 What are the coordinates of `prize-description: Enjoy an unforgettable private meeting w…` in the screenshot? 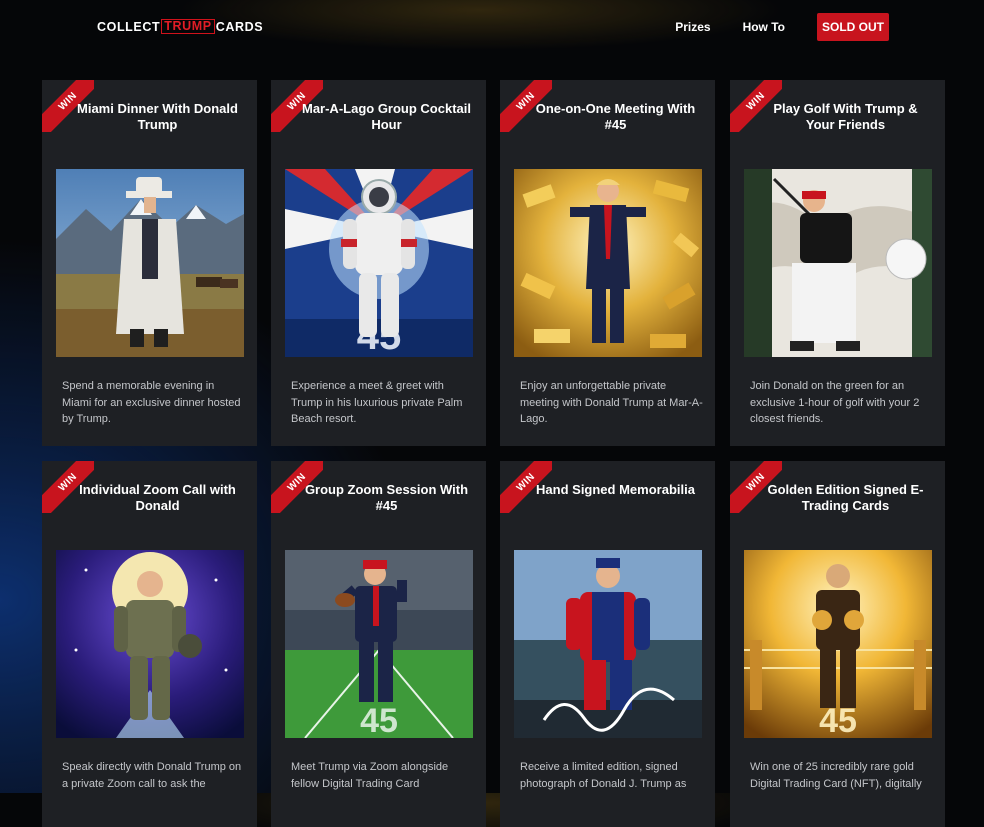 It's located at (611, 402).